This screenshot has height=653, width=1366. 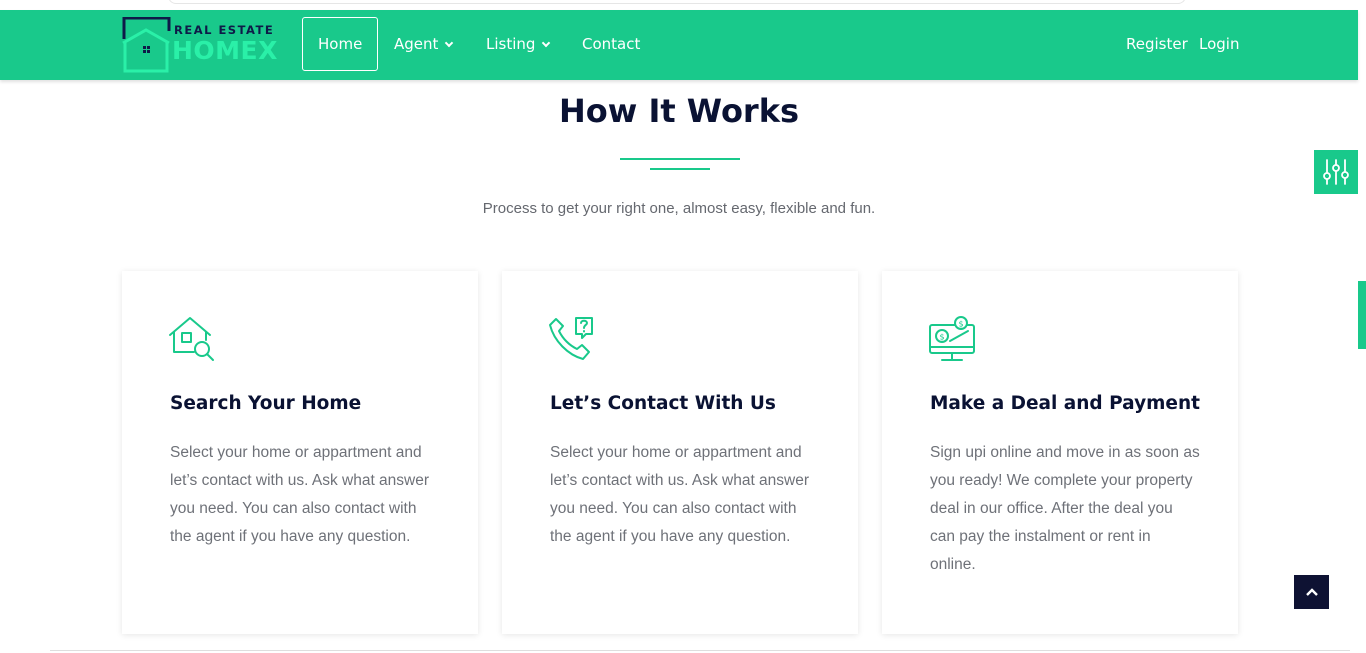 What do you see at coordinates (1157, 44) in the screenshot?
I see `register-link: Register` at bounding box center [1157, 44].